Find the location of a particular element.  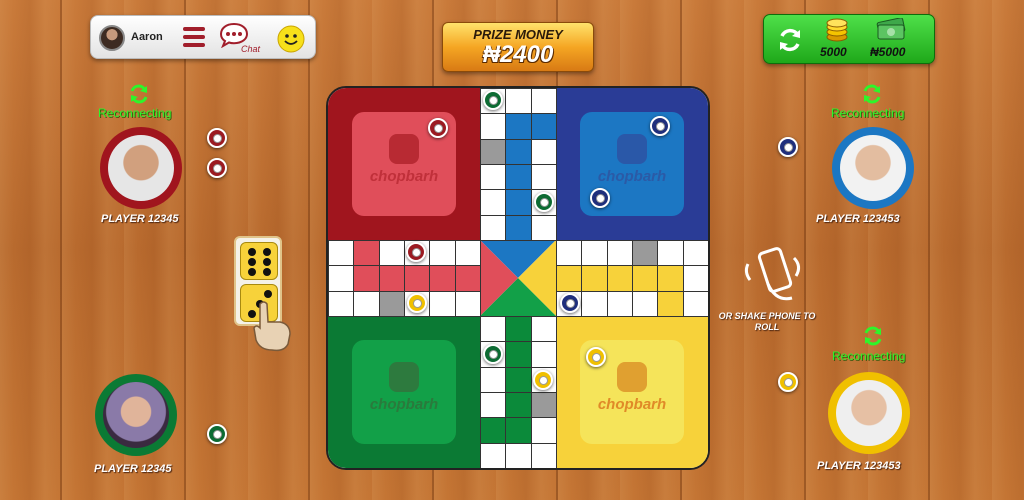

coins-icon is located at coordinates (837, 30).